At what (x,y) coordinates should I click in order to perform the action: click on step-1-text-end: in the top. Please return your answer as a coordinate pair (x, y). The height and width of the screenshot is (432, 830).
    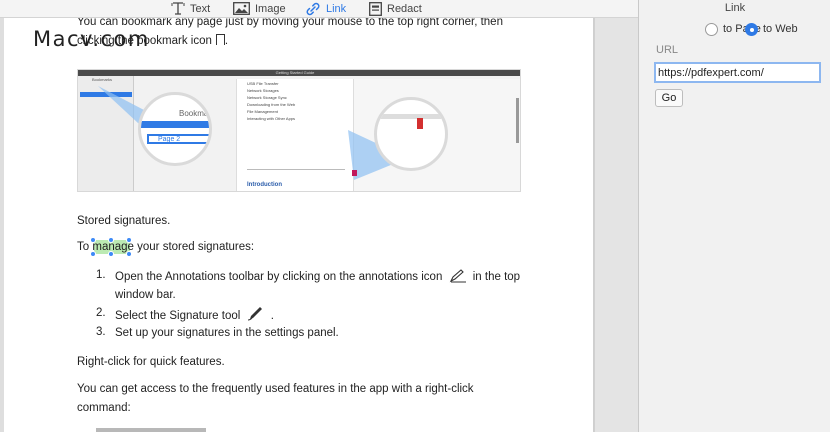
    Looking at the image, I should click on (496, 277).